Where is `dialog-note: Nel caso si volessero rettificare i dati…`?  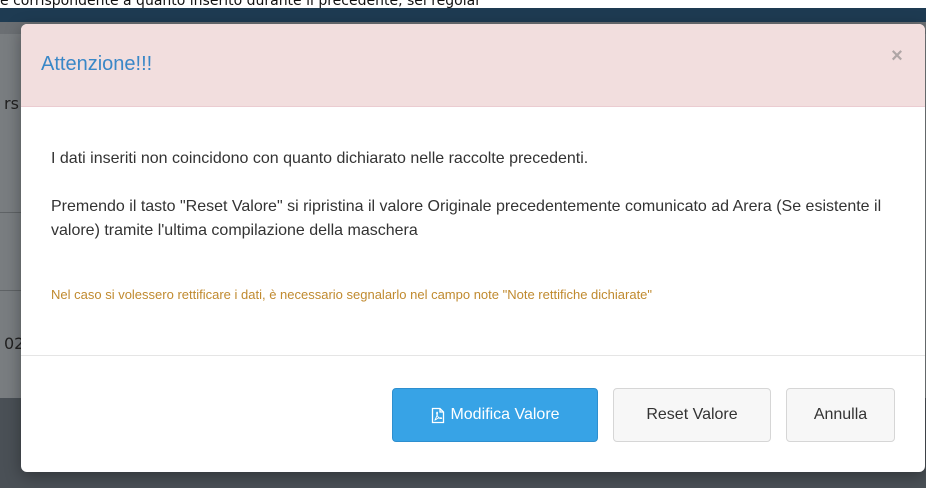 dialog-note: Nel caso si volessero rettificare i dati… is located at coordinates (352, 294).